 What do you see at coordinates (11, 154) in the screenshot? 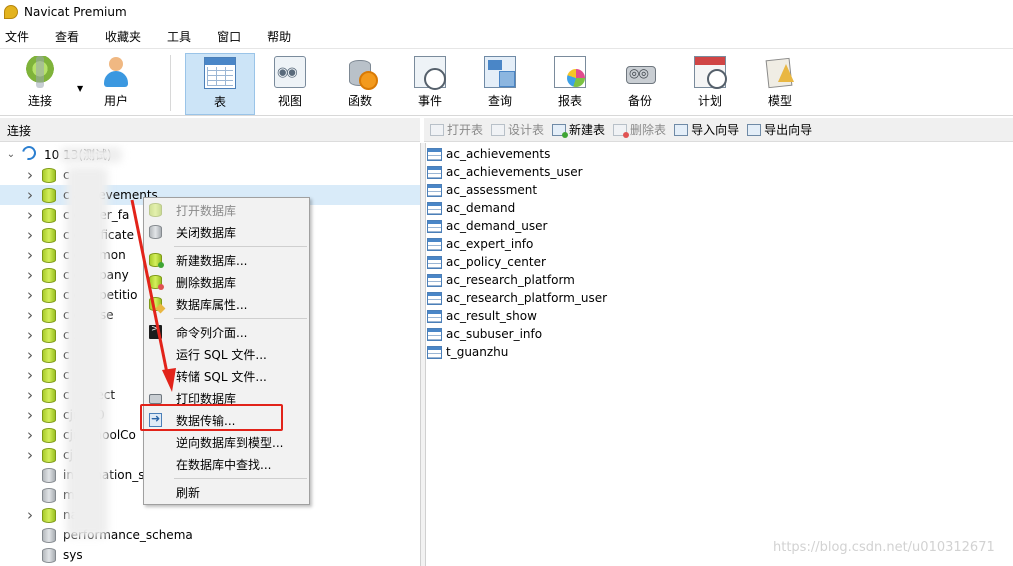
I see `chevron-down-icon: ⌄` at bounding box center [11, 154].